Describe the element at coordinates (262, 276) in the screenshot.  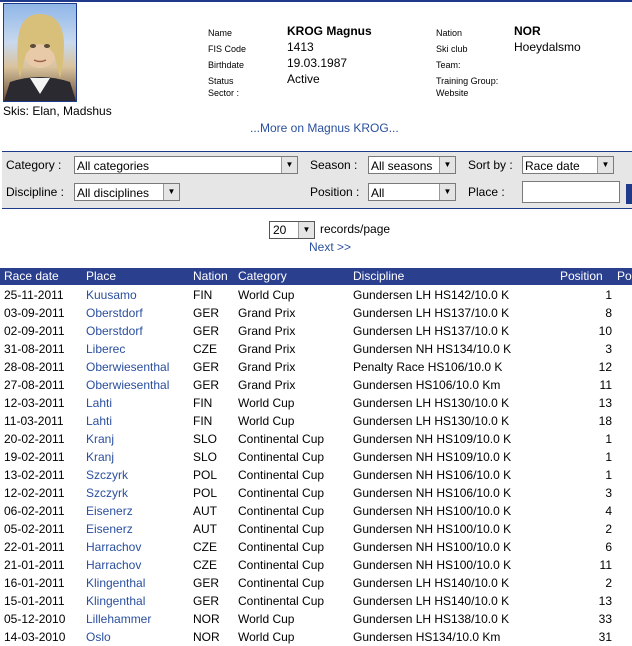
I see `header-category: Category` at that location.